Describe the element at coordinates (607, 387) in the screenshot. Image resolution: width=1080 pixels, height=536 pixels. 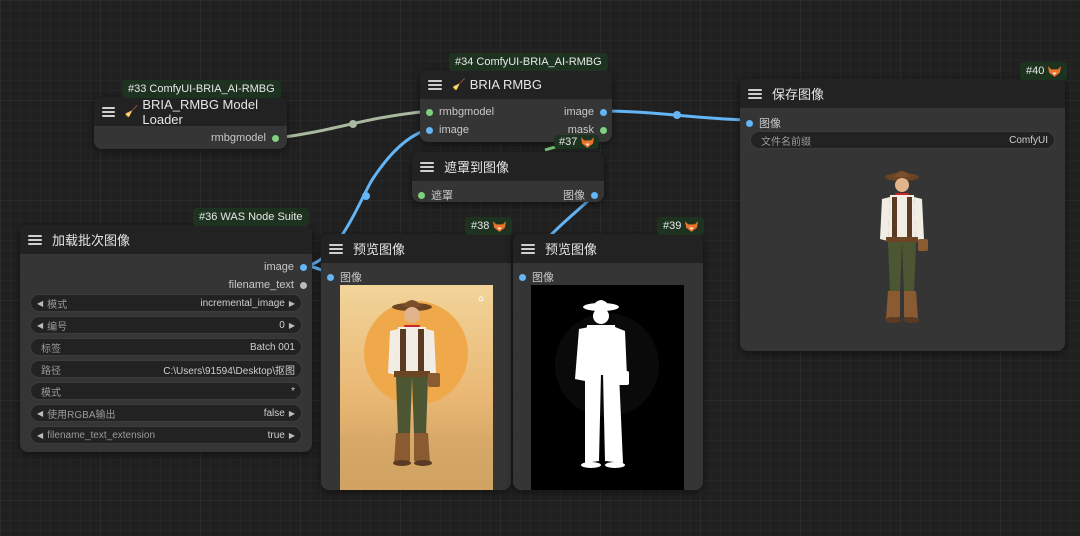
I see `preview-image-mask` at that location.